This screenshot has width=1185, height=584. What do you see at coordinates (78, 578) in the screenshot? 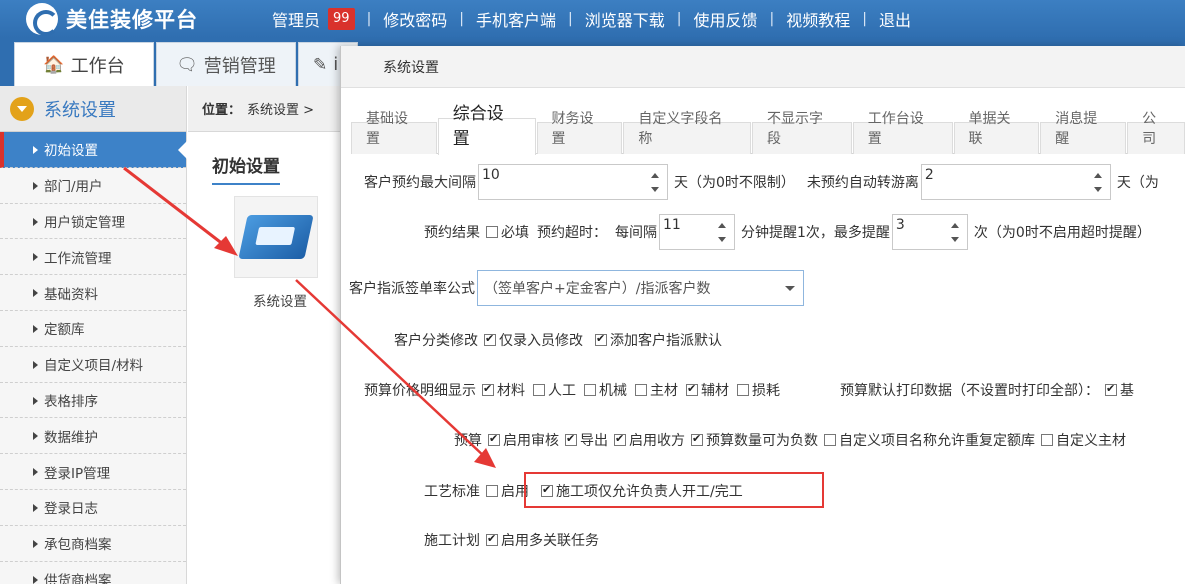
I see `sidebar-item-label: 供货商档案` at bounding box center [78, 578].